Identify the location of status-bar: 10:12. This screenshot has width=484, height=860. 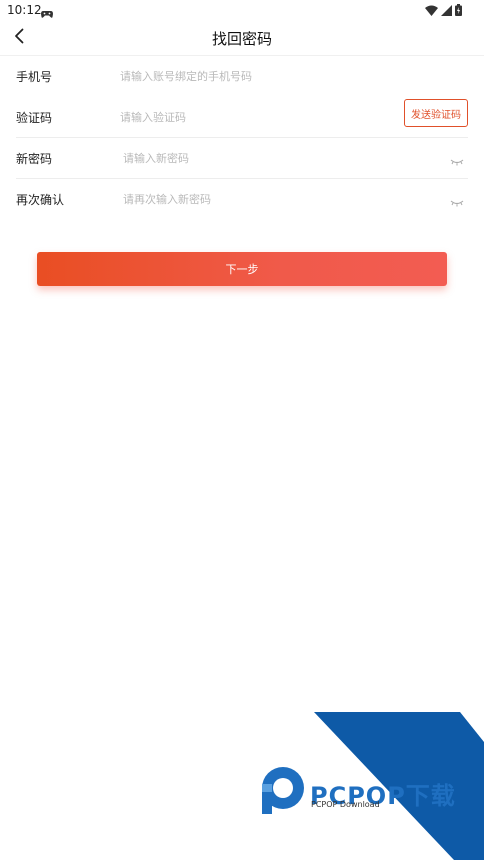
(242, 10).